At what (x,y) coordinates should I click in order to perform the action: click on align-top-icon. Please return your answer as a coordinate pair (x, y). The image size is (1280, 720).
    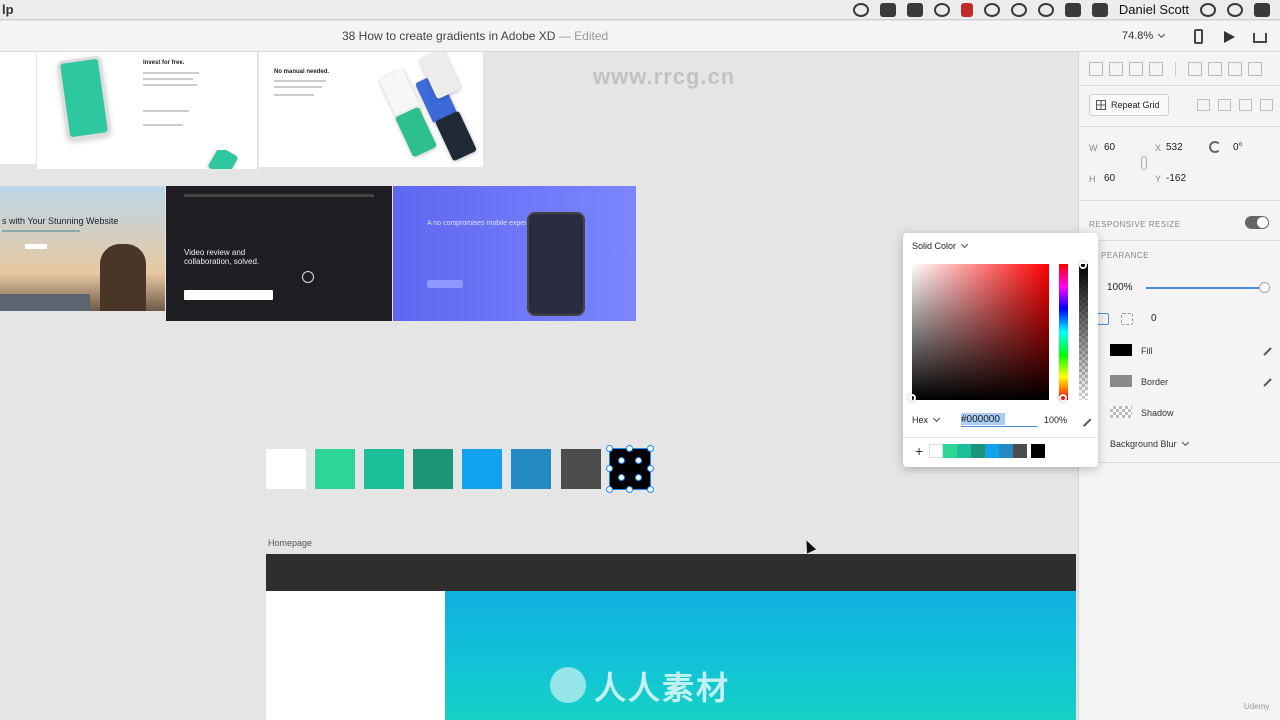
    Looking at the image, I should click on (1096, 69).